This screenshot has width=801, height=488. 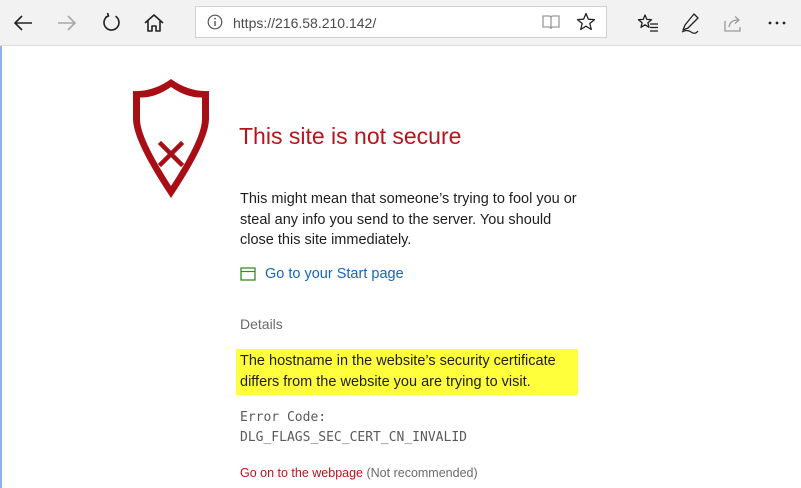 What do you see at coordinates (690, 23) in the screenshot?
I see `pen-icon` at bounding box center [690, 23].